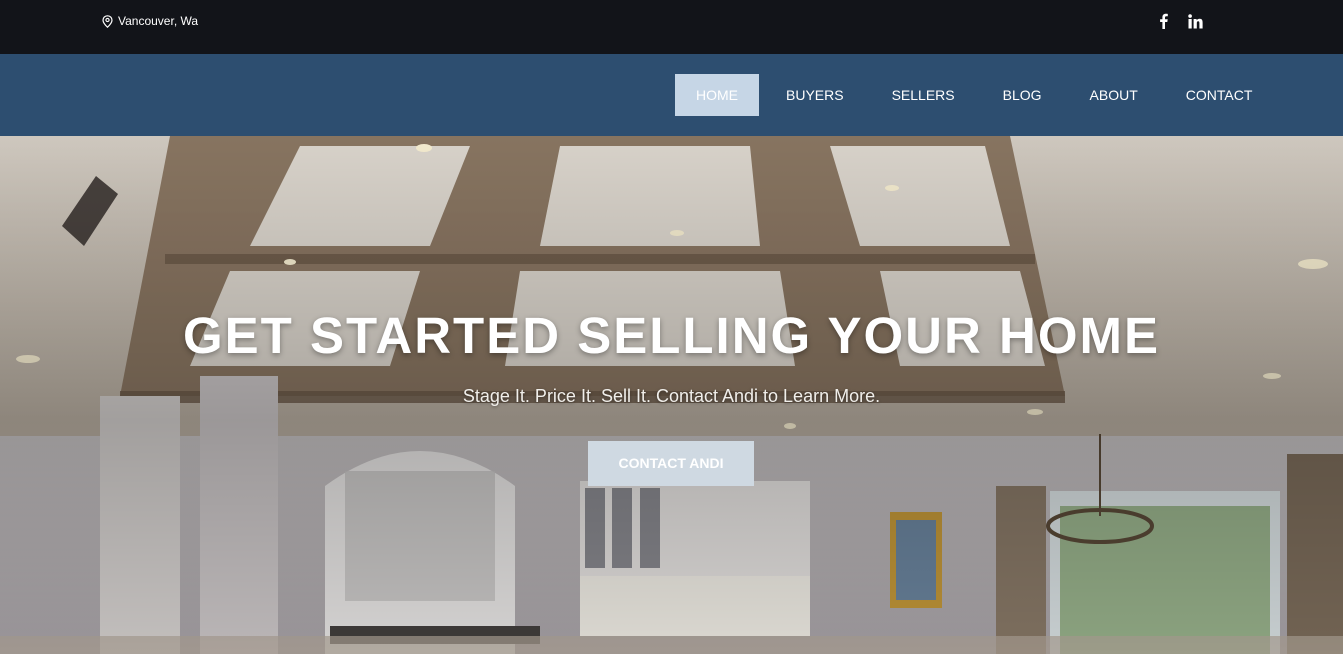  Describe the element at coordinates (717, 95) in the screenshot. I see `nav-item-home: HOME` at that location.